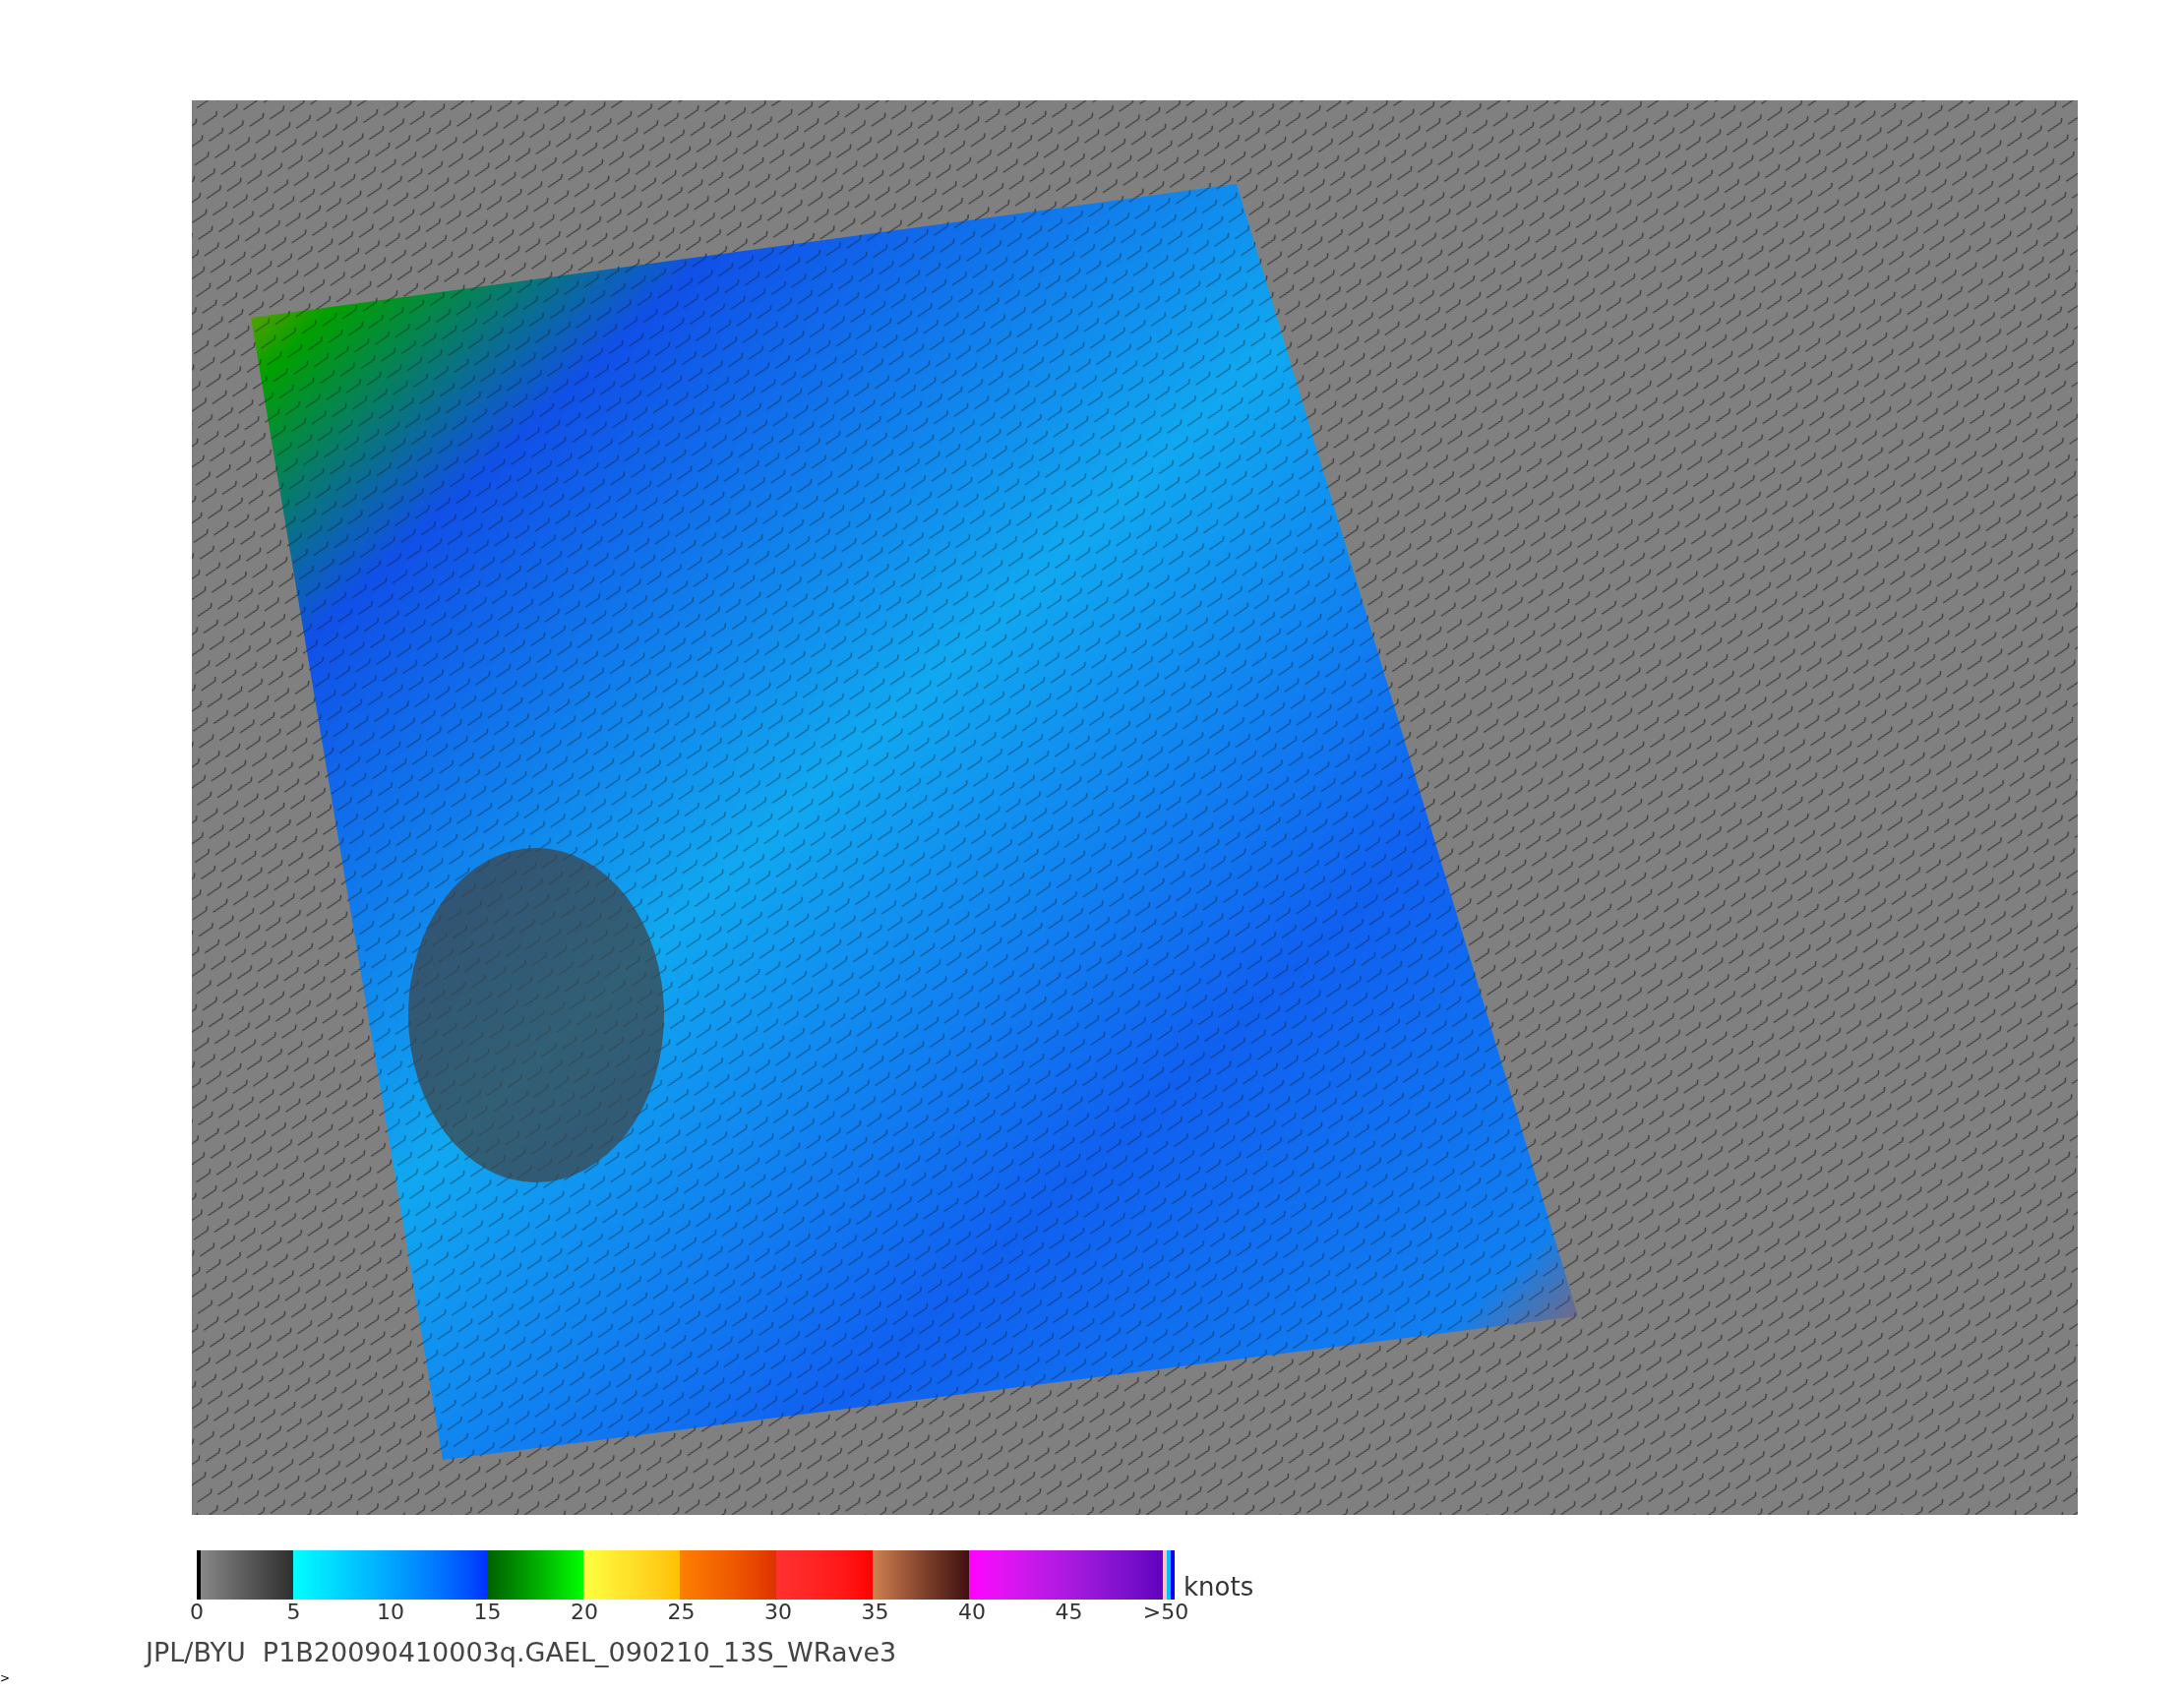  What do you see at coordinates (1165, 1612) in the screenshot?
I see `tick-label: >50` at bounding box center [1165, 1612].